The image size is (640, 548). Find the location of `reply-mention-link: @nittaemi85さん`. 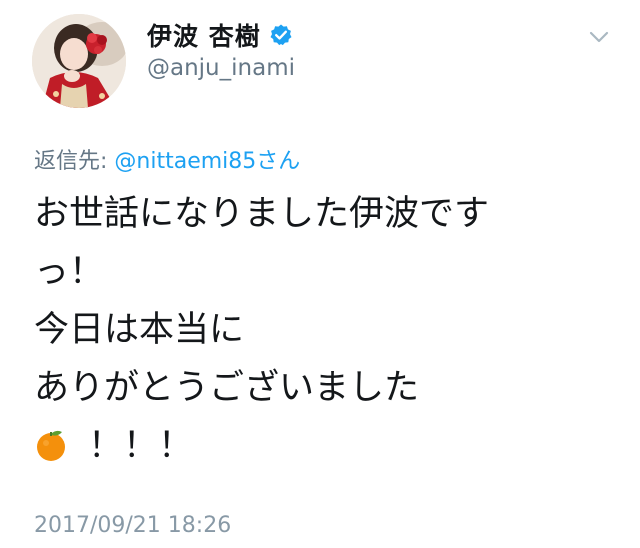

reply-mention-link: @nittaemi85さん is located at coordinates (207, 161).